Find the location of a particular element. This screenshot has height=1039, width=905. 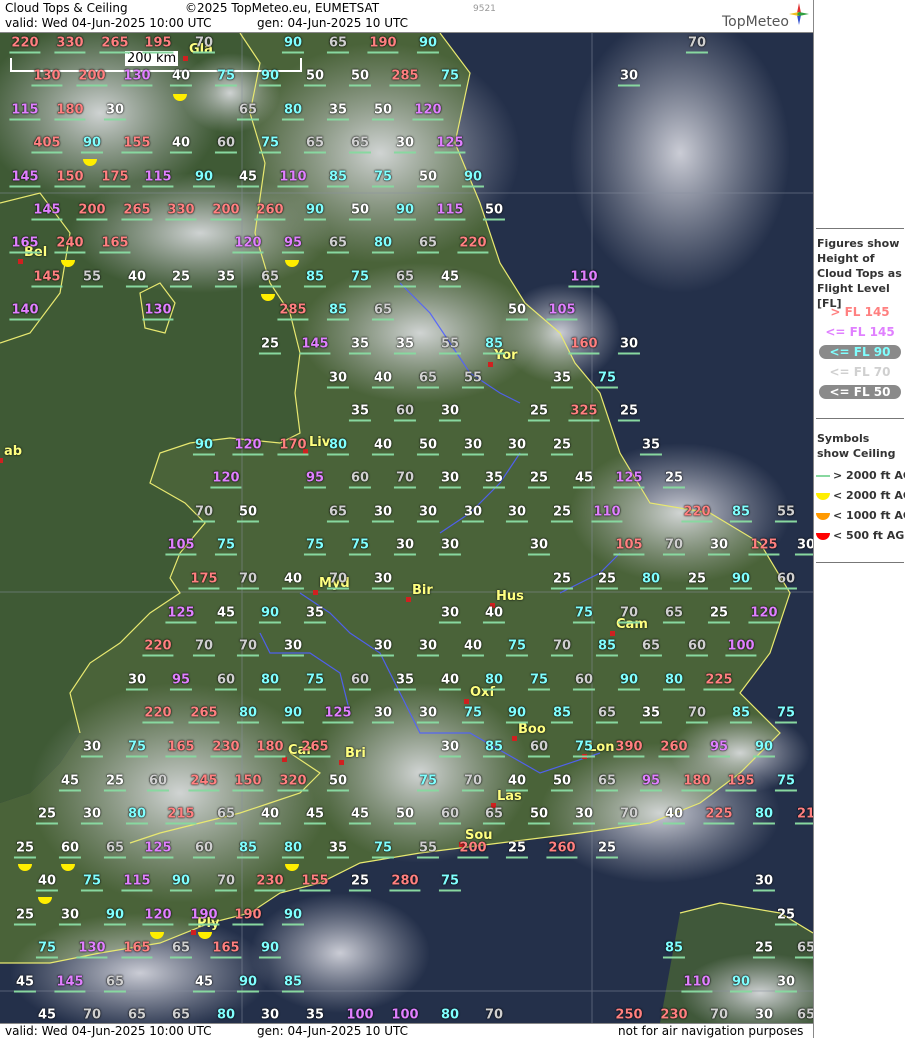

cloud-top-label: 80 is located at coordinates (764, 816).